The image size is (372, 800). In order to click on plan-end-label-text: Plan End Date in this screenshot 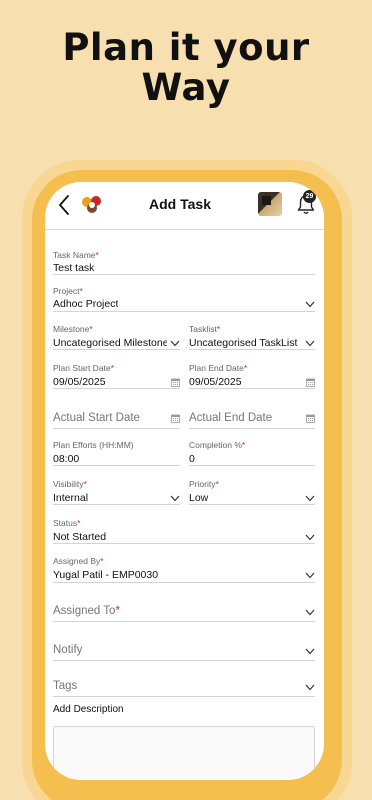, I will do `click(216, 368)`.